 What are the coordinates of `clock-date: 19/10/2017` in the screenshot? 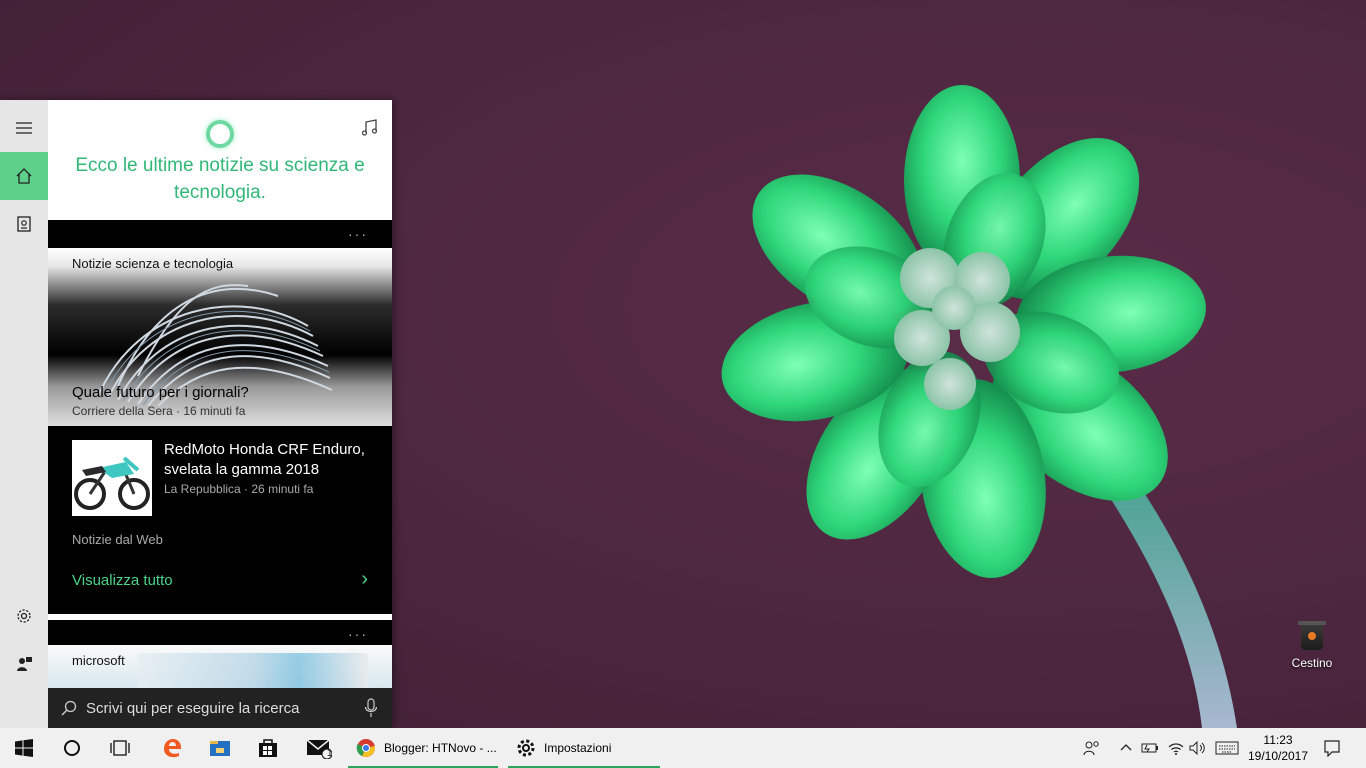 It's located at (1278, 756).